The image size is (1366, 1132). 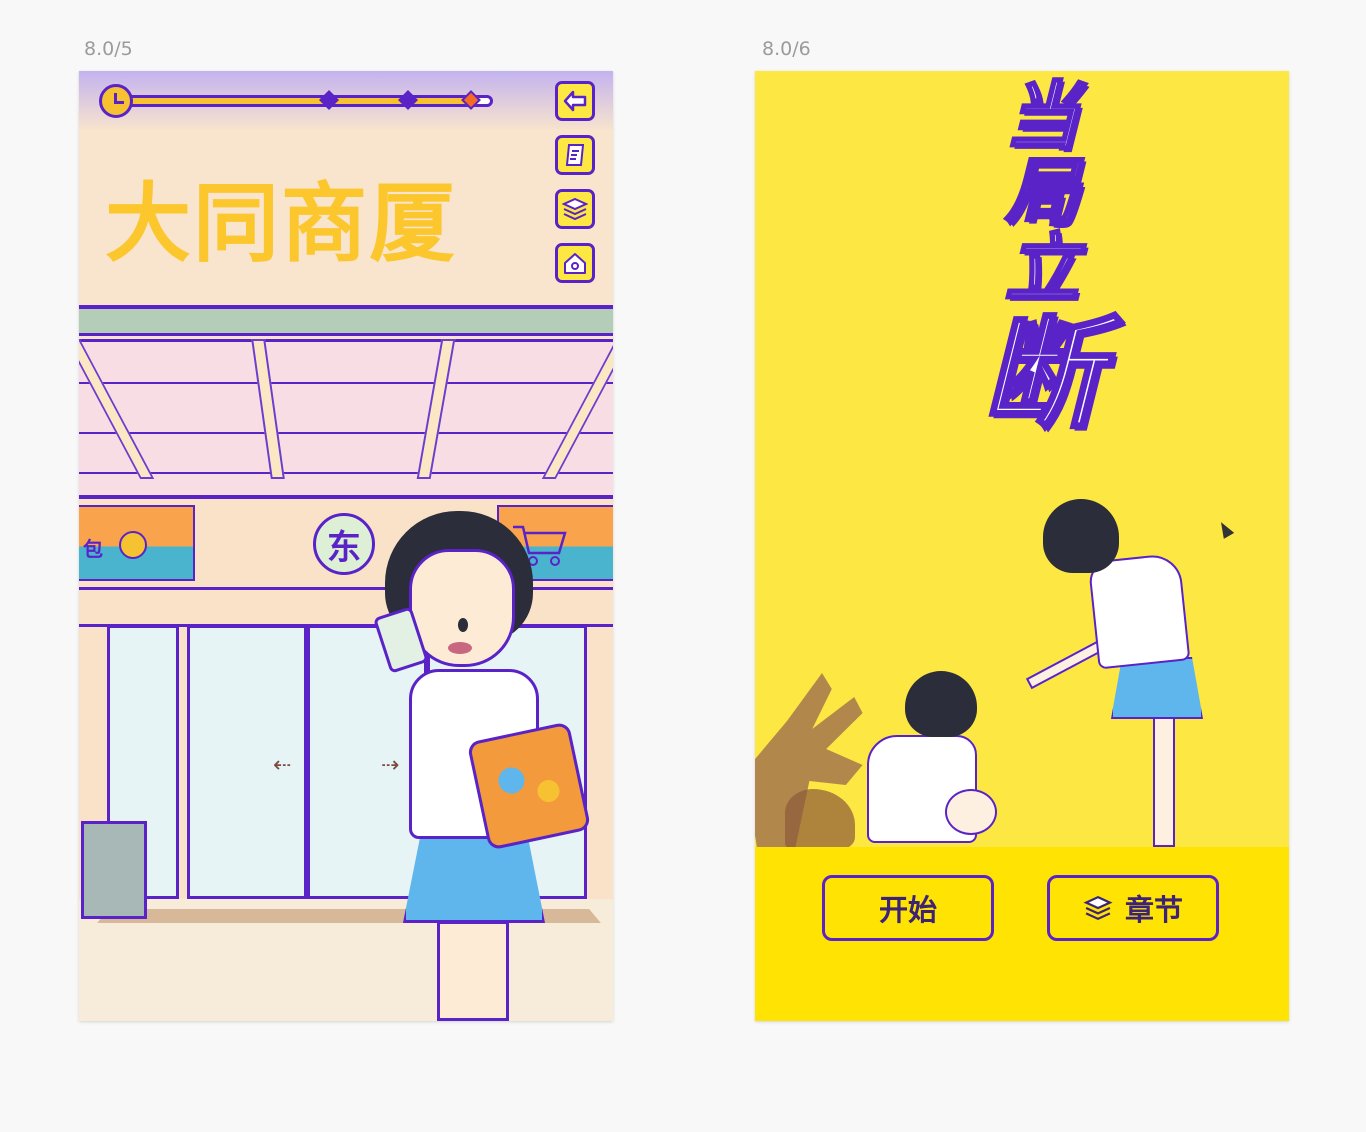 I want to click on ad-banner-left: 包, so click(x=137, y=543).